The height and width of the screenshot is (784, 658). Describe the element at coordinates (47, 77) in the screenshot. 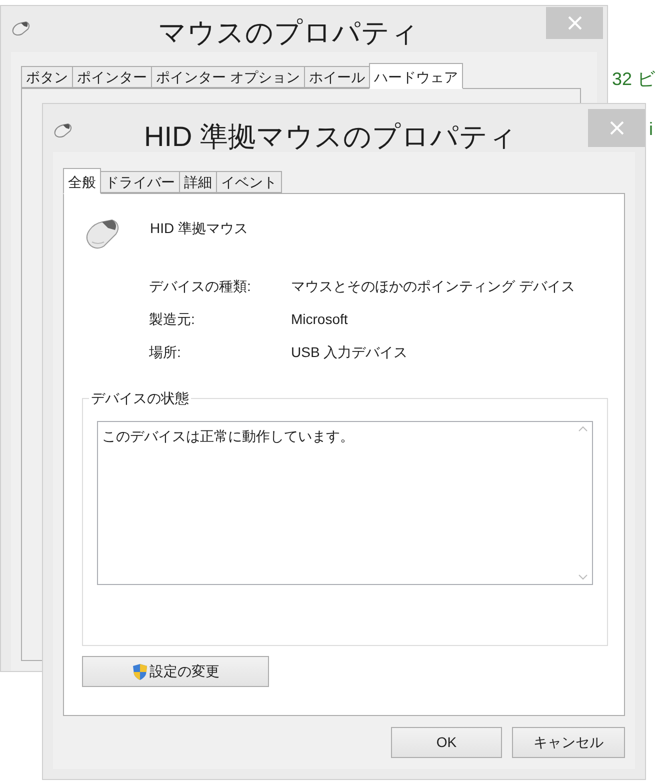

I see `tab: ボタン` at that location.